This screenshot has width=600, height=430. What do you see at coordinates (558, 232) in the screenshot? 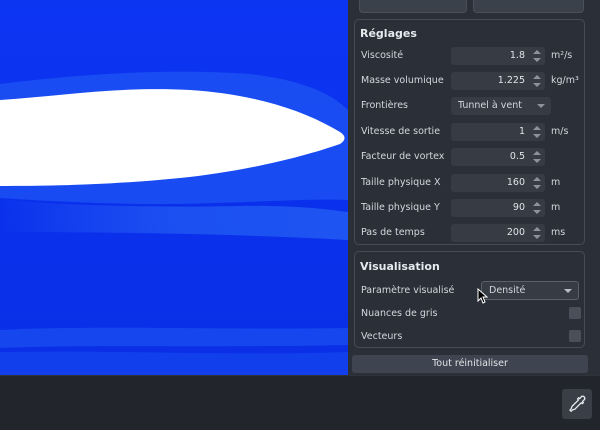
I see `timestep-unit: ms` at bounding box center [558, 232].